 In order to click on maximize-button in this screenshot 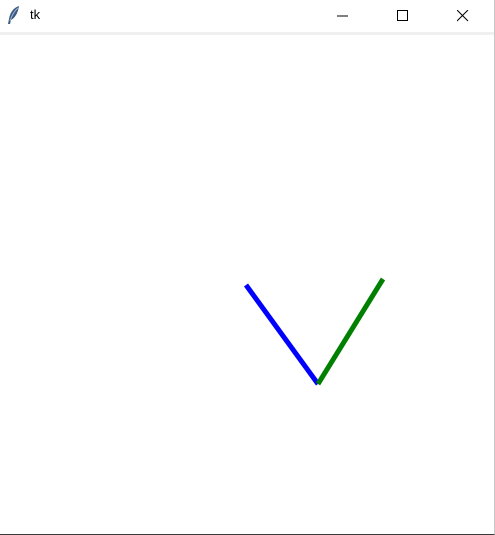, I will do `click(403, 15)`.